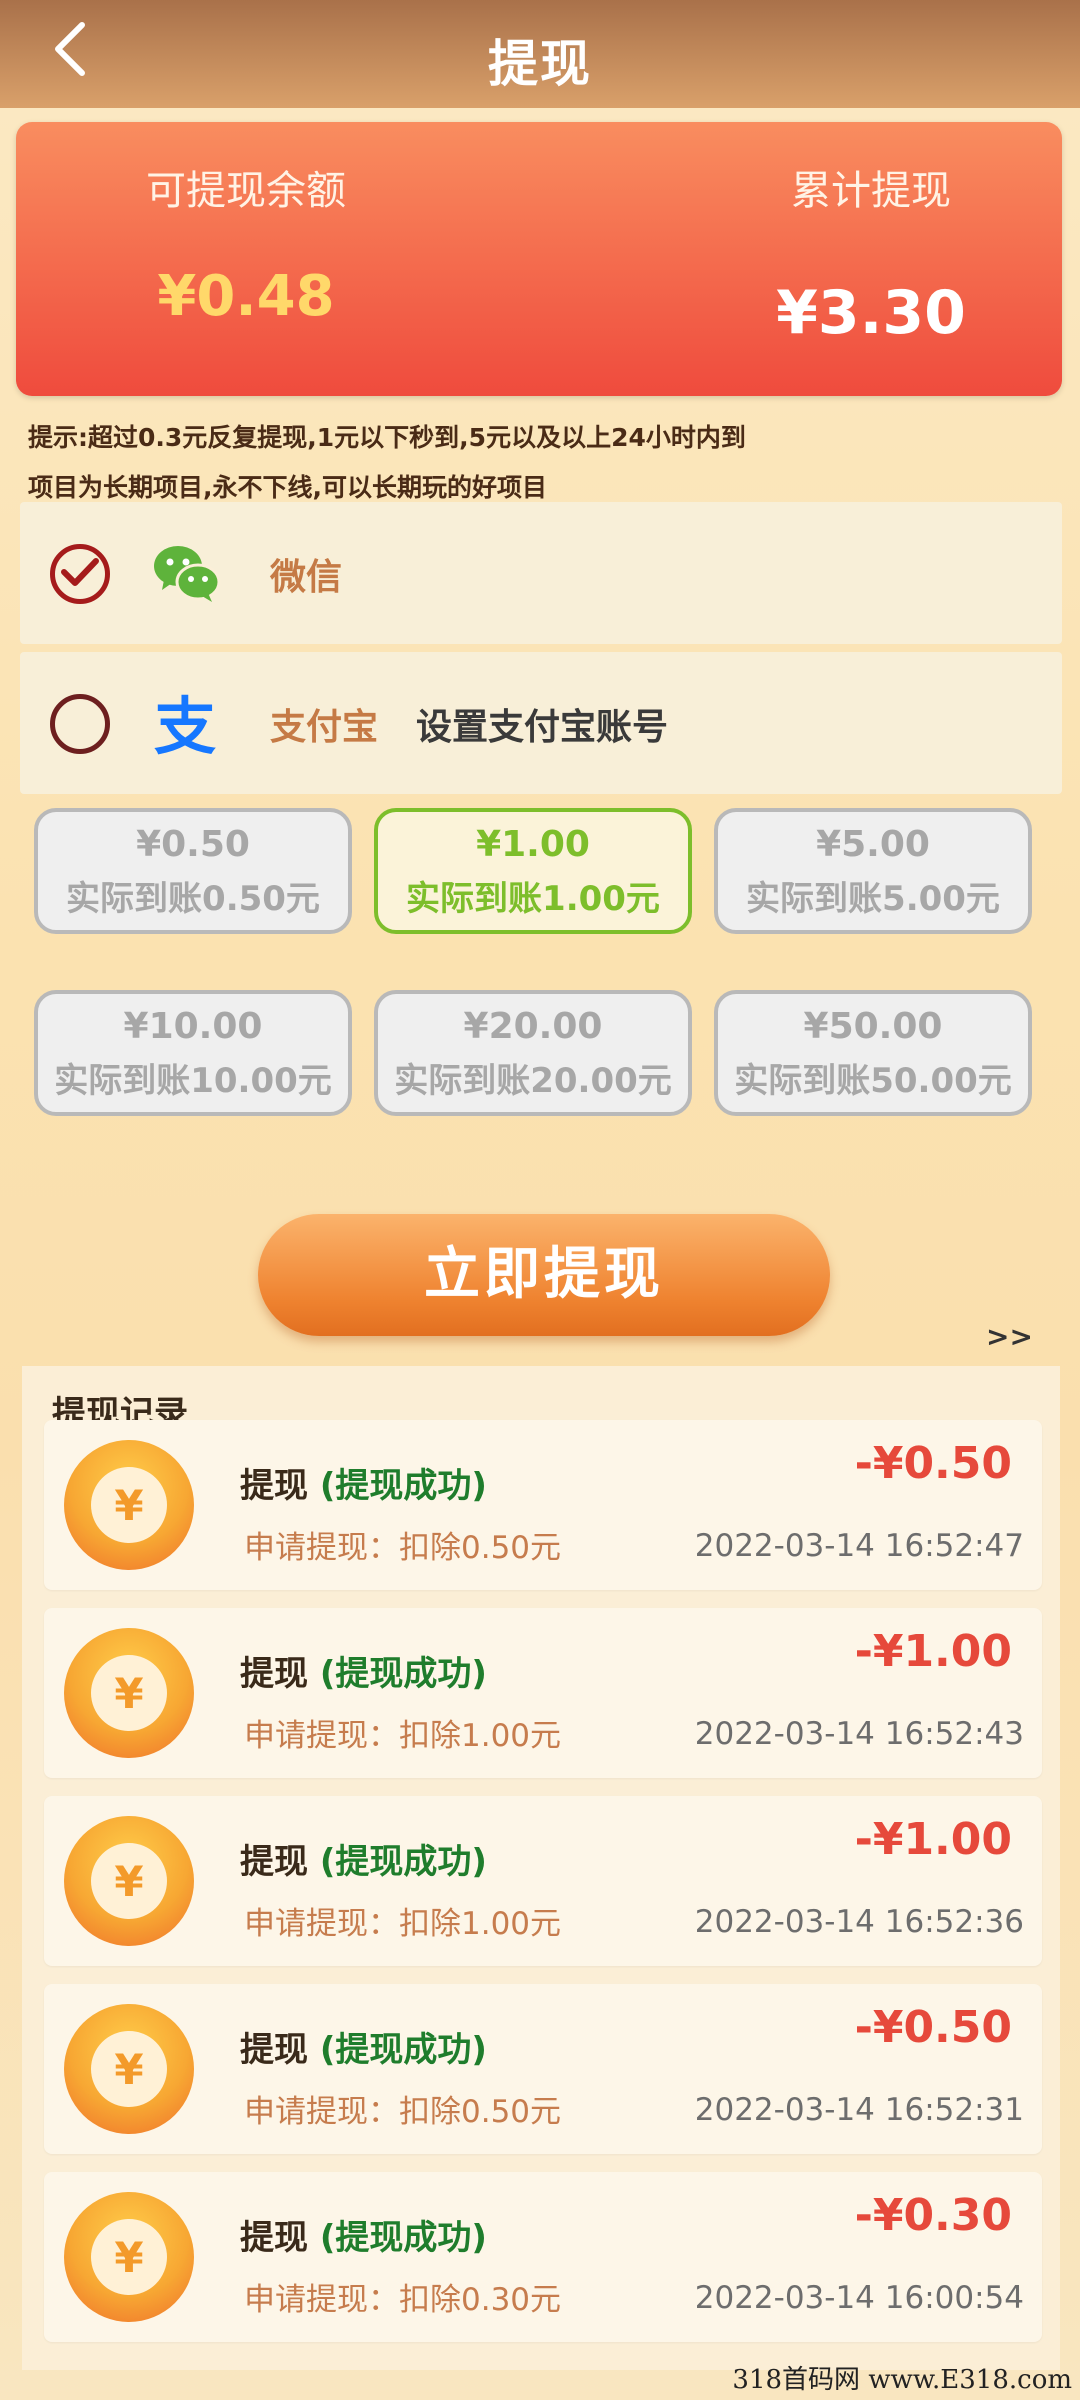  Describe the element at coordinates (533, 1081) in the screenshot. I see `amount-actual: 实际到账20.00元` at that location.